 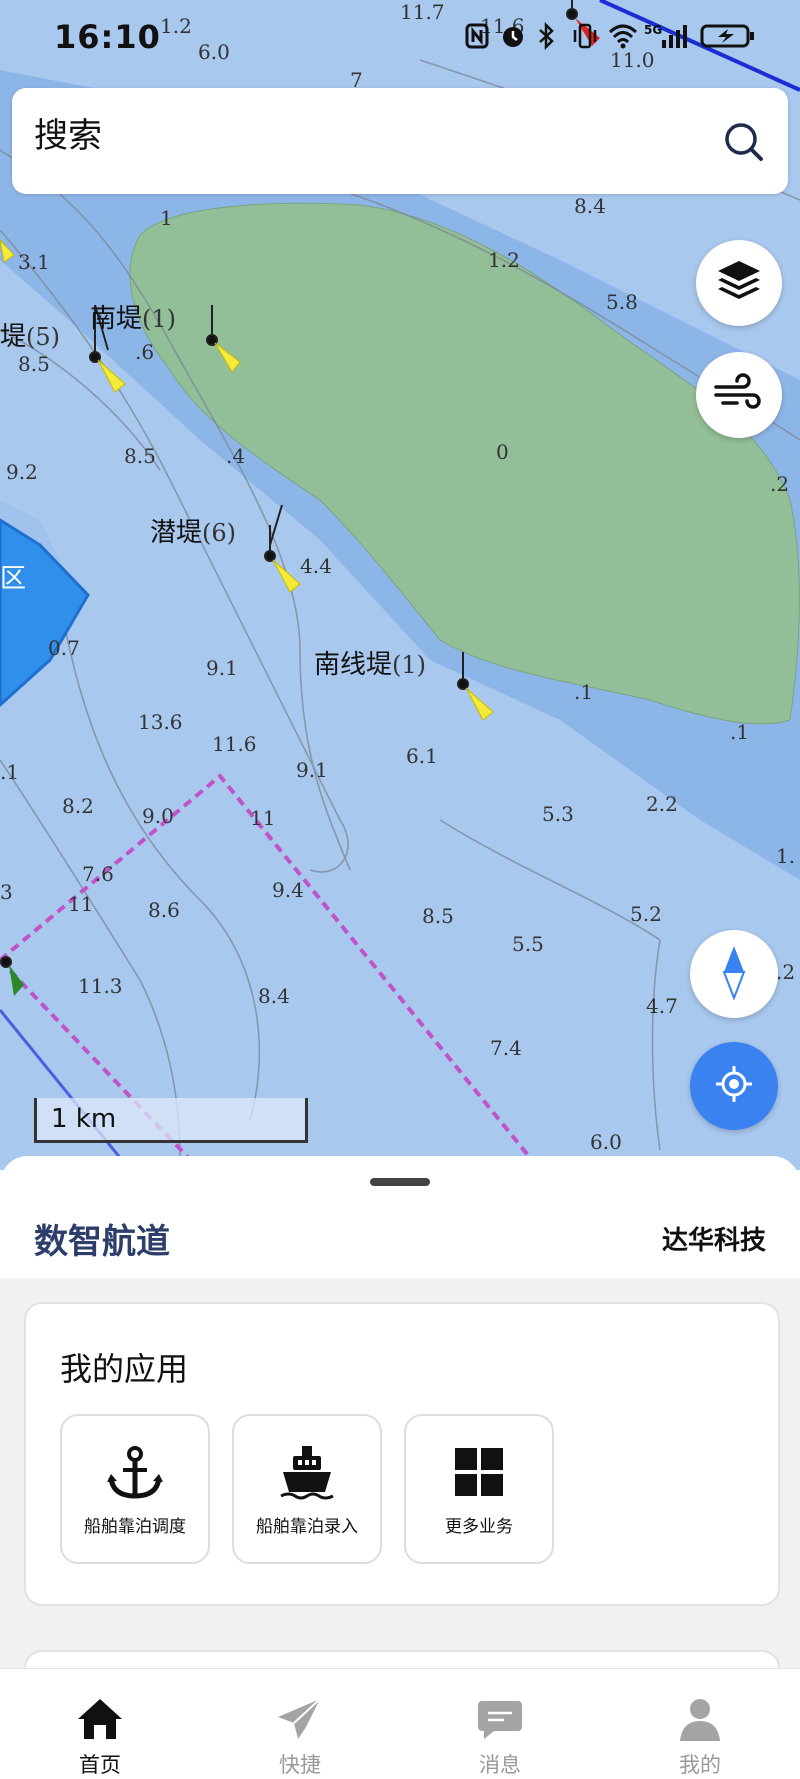 I want to click on depth-sounding: 1, so click(x=166, y=218).